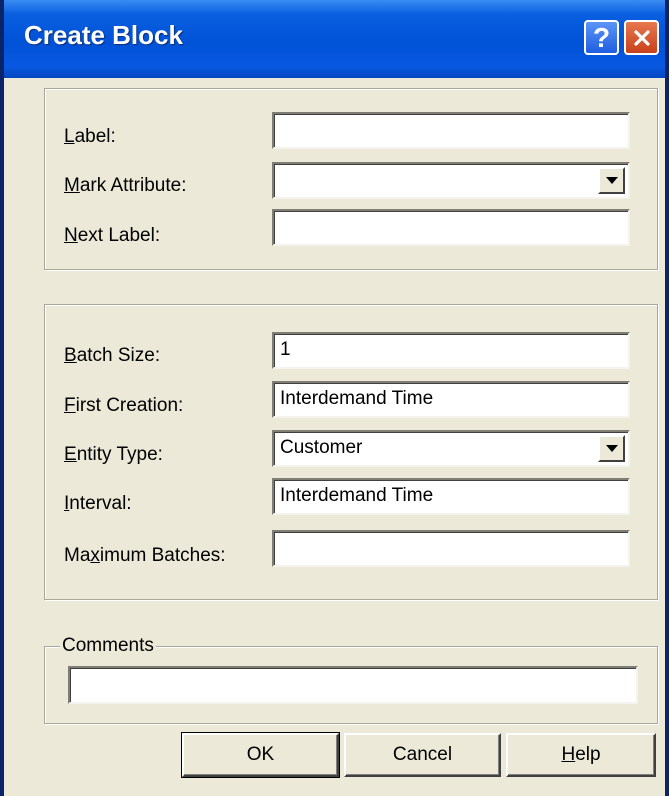  I want to click on question-icon: ?, so click(601, 37).